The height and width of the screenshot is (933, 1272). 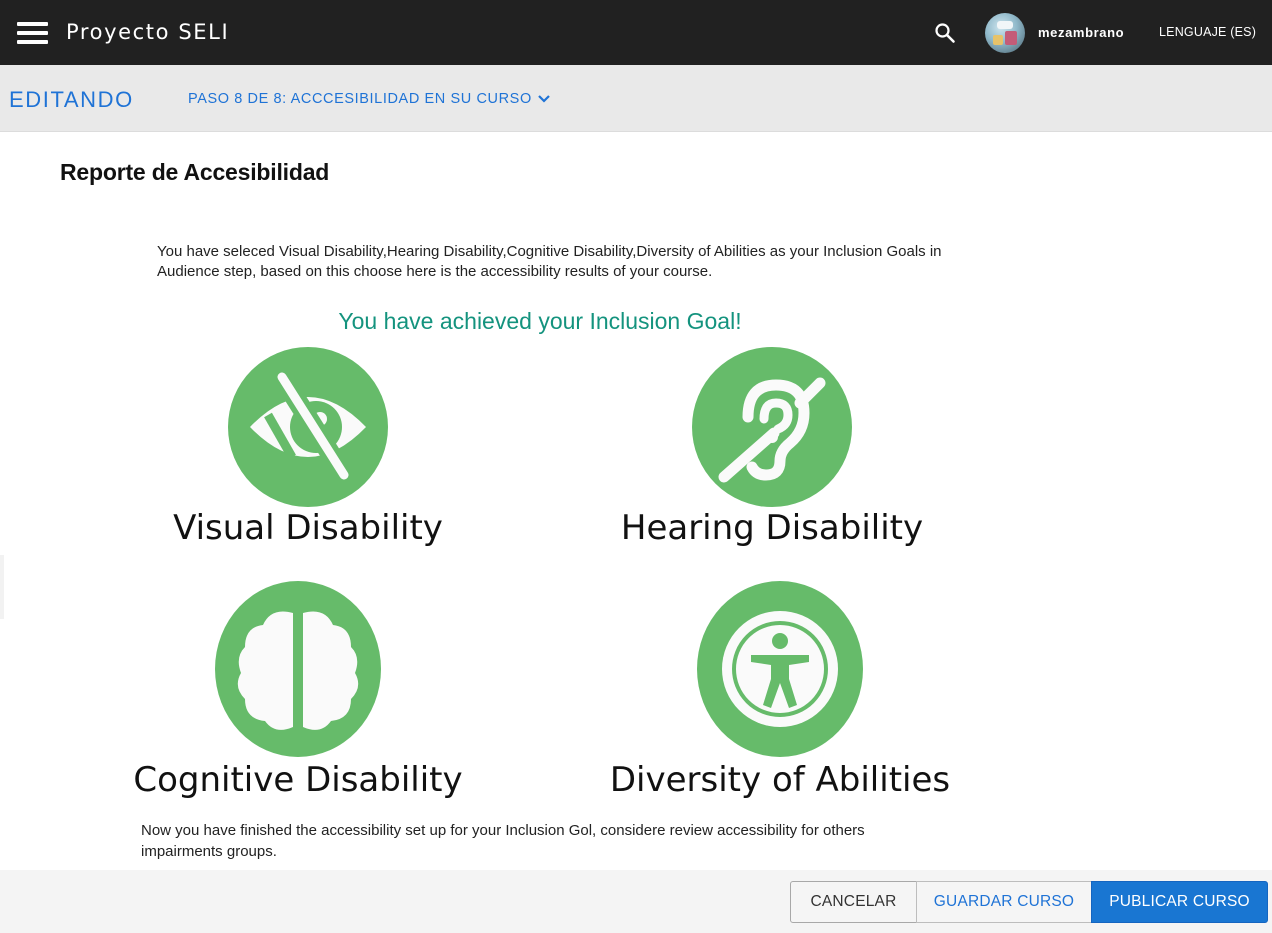 I want to click on publish-course-button: PUBLICAR CURSO, so click(x=1179, y=902).